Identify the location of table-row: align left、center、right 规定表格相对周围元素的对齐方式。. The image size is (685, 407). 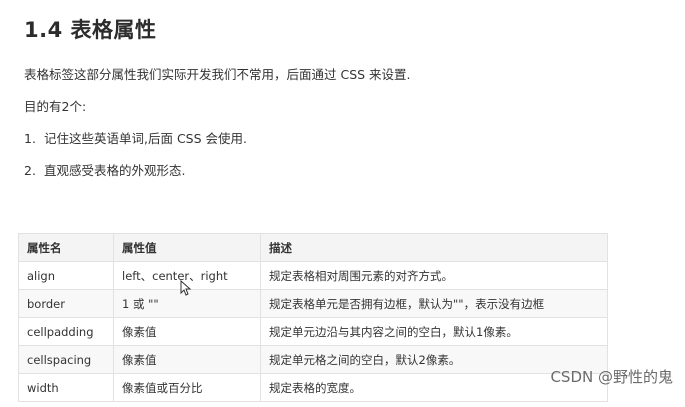
(313, 275).